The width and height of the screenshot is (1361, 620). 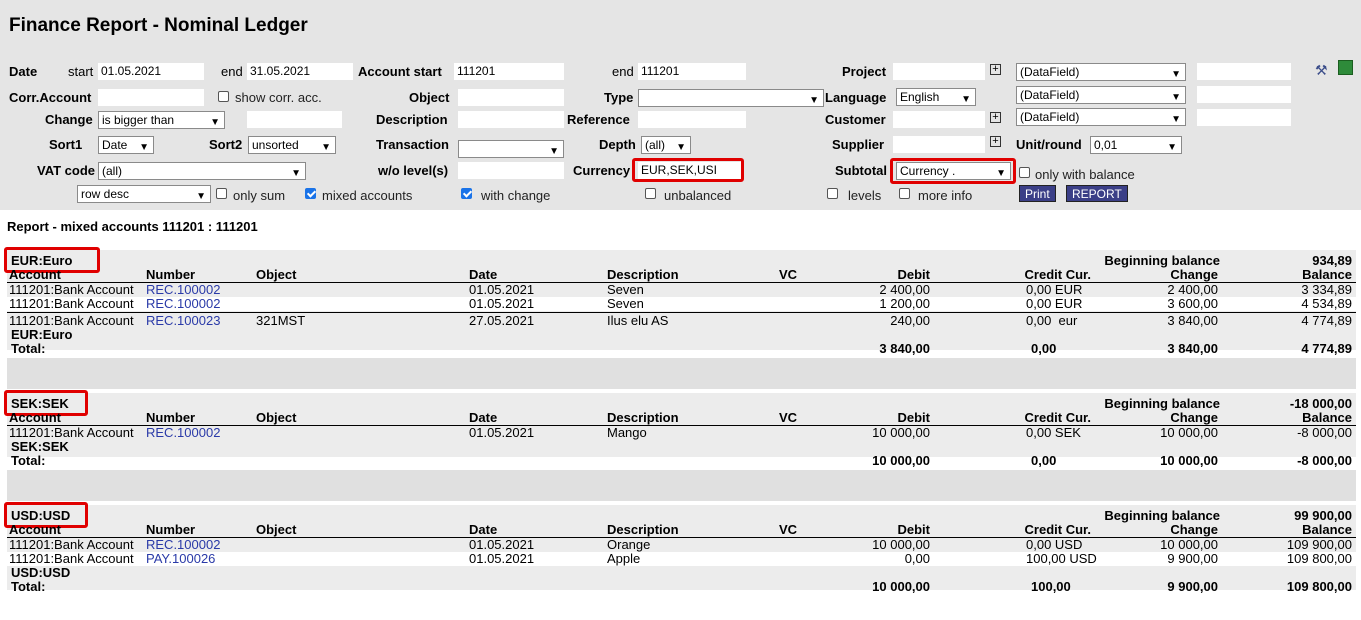 I want to click on supplier-plus-icon: +, so click(x=995, y=141).